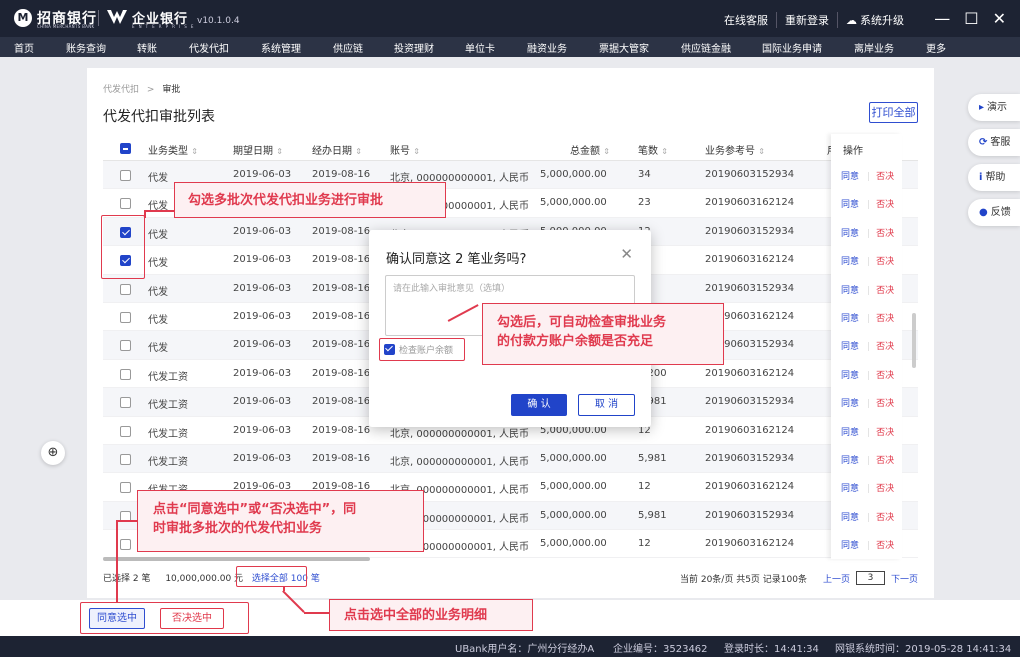  Describe the element at coordinates (414, 47) in the screenshot. I see `nav-item-investment: 投资理财` at that location.